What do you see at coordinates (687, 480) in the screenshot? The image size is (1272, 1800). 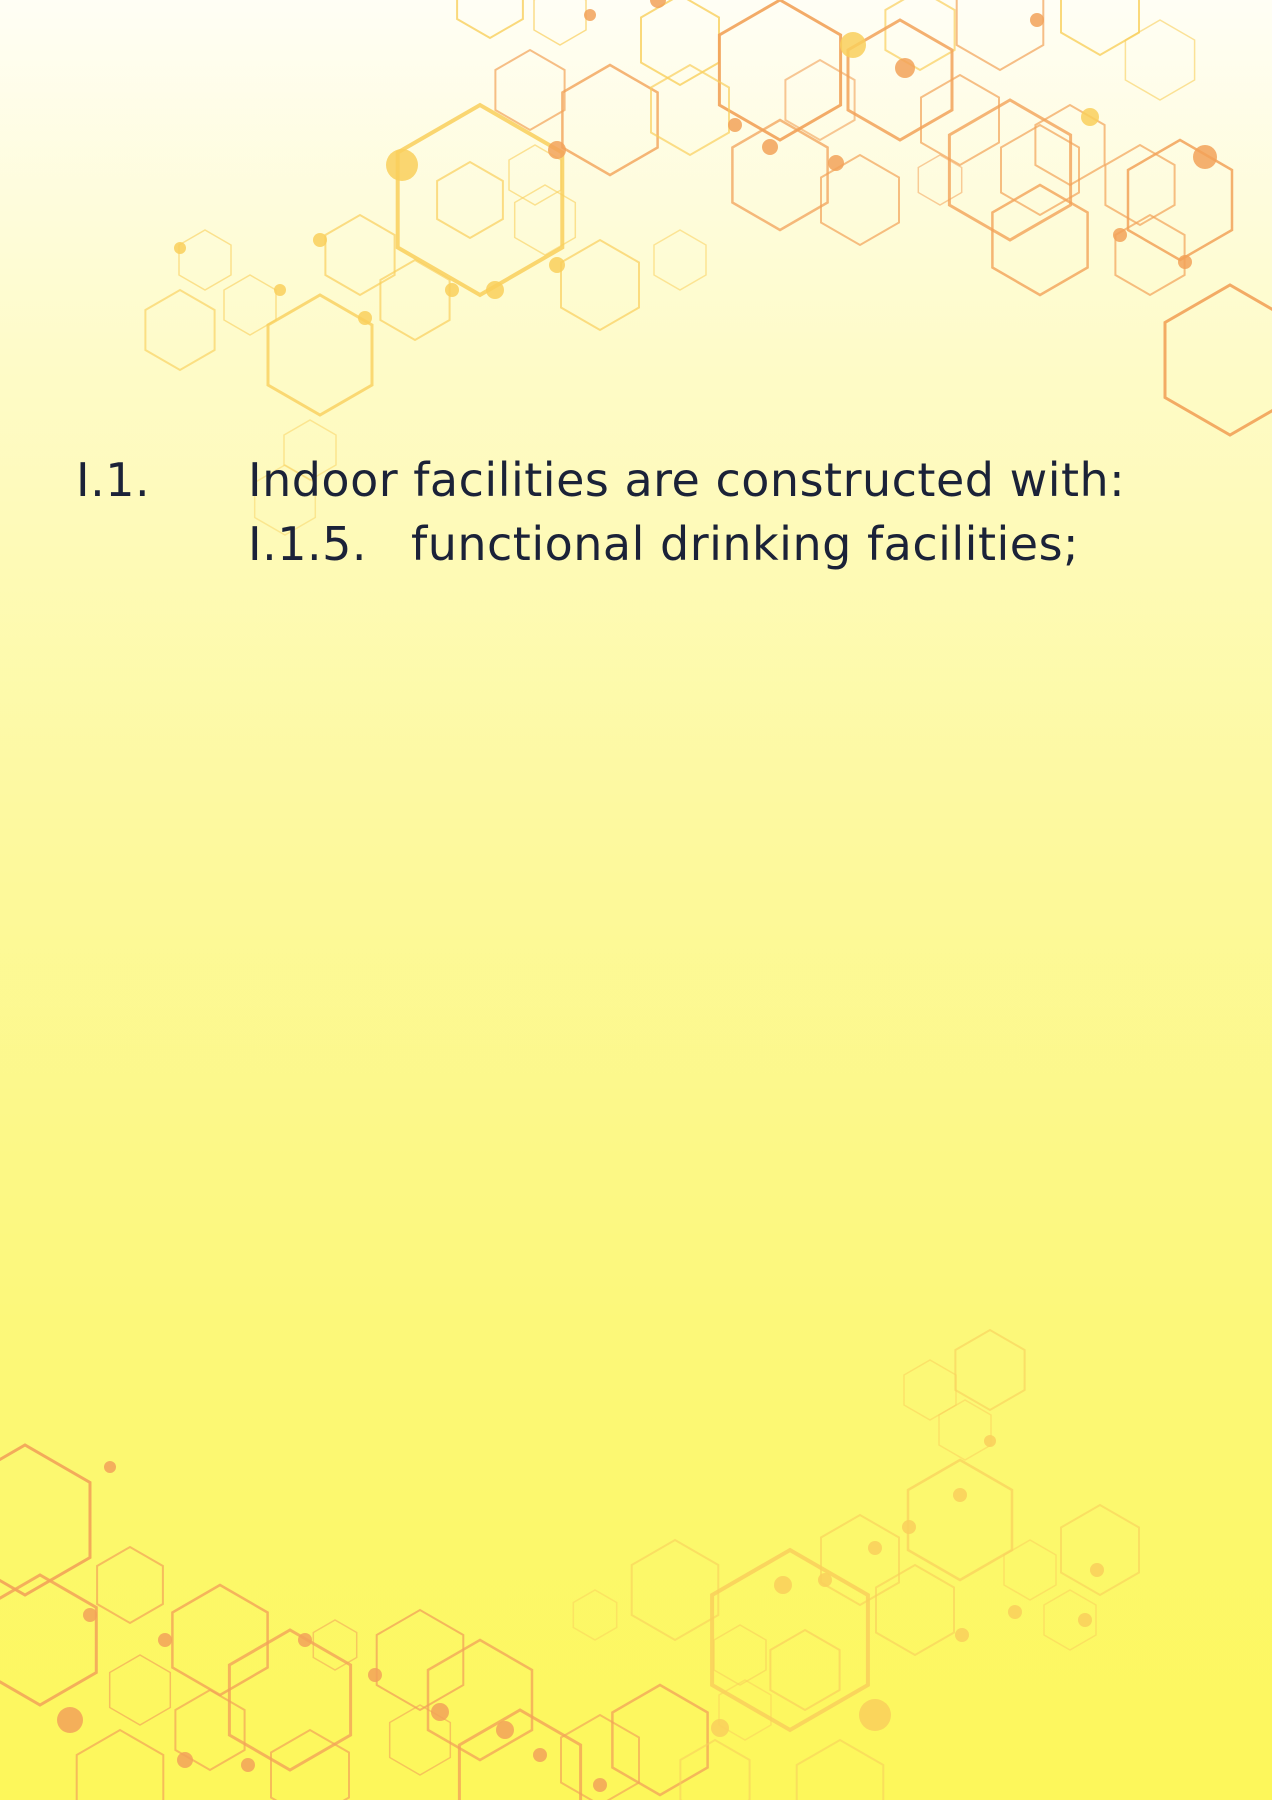 I see `clause-text: Indoor facilities are constructed with:` at bounding box center [687, 480].